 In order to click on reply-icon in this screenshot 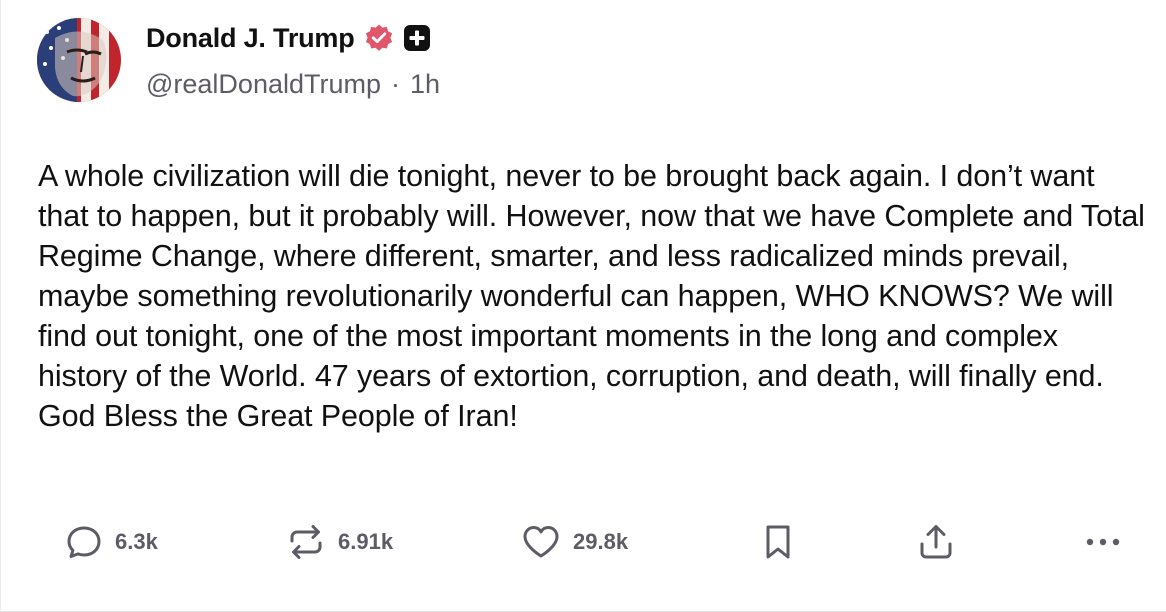, I will do `click(84, 542)`.